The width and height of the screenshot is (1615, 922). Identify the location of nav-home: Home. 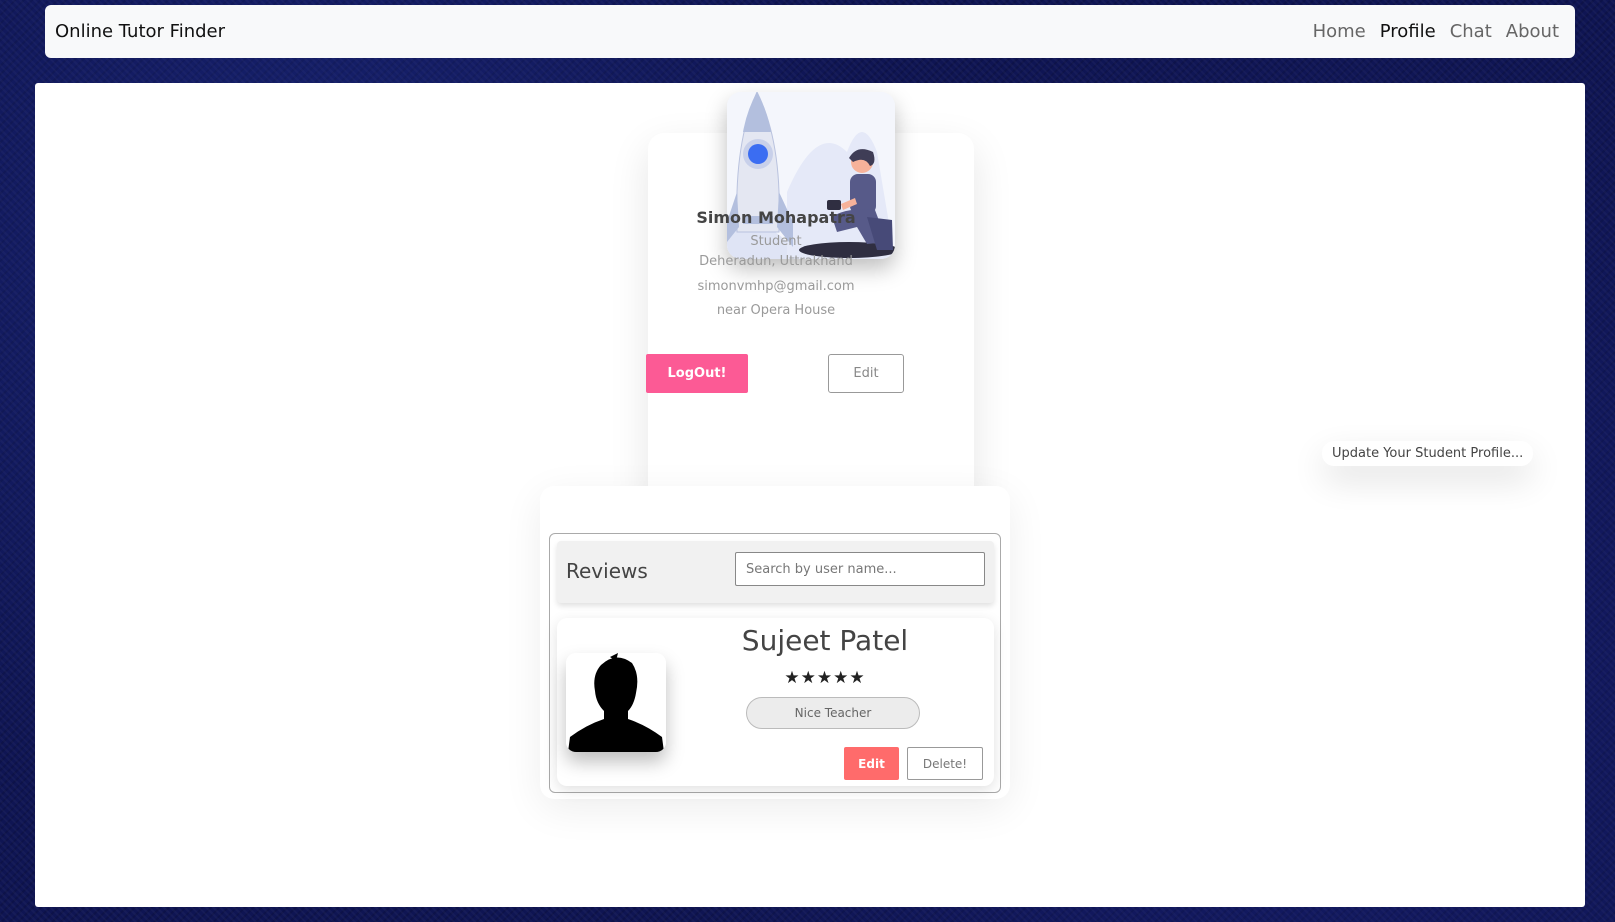
(1339, 31).